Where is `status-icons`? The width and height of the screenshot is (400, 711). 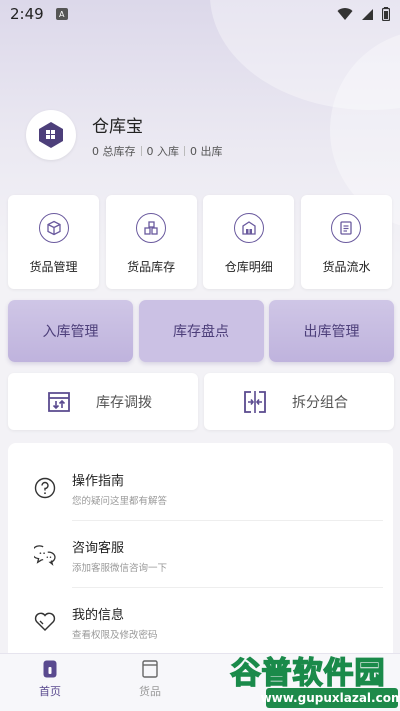
status-icons is located at coordinates (363, 14).